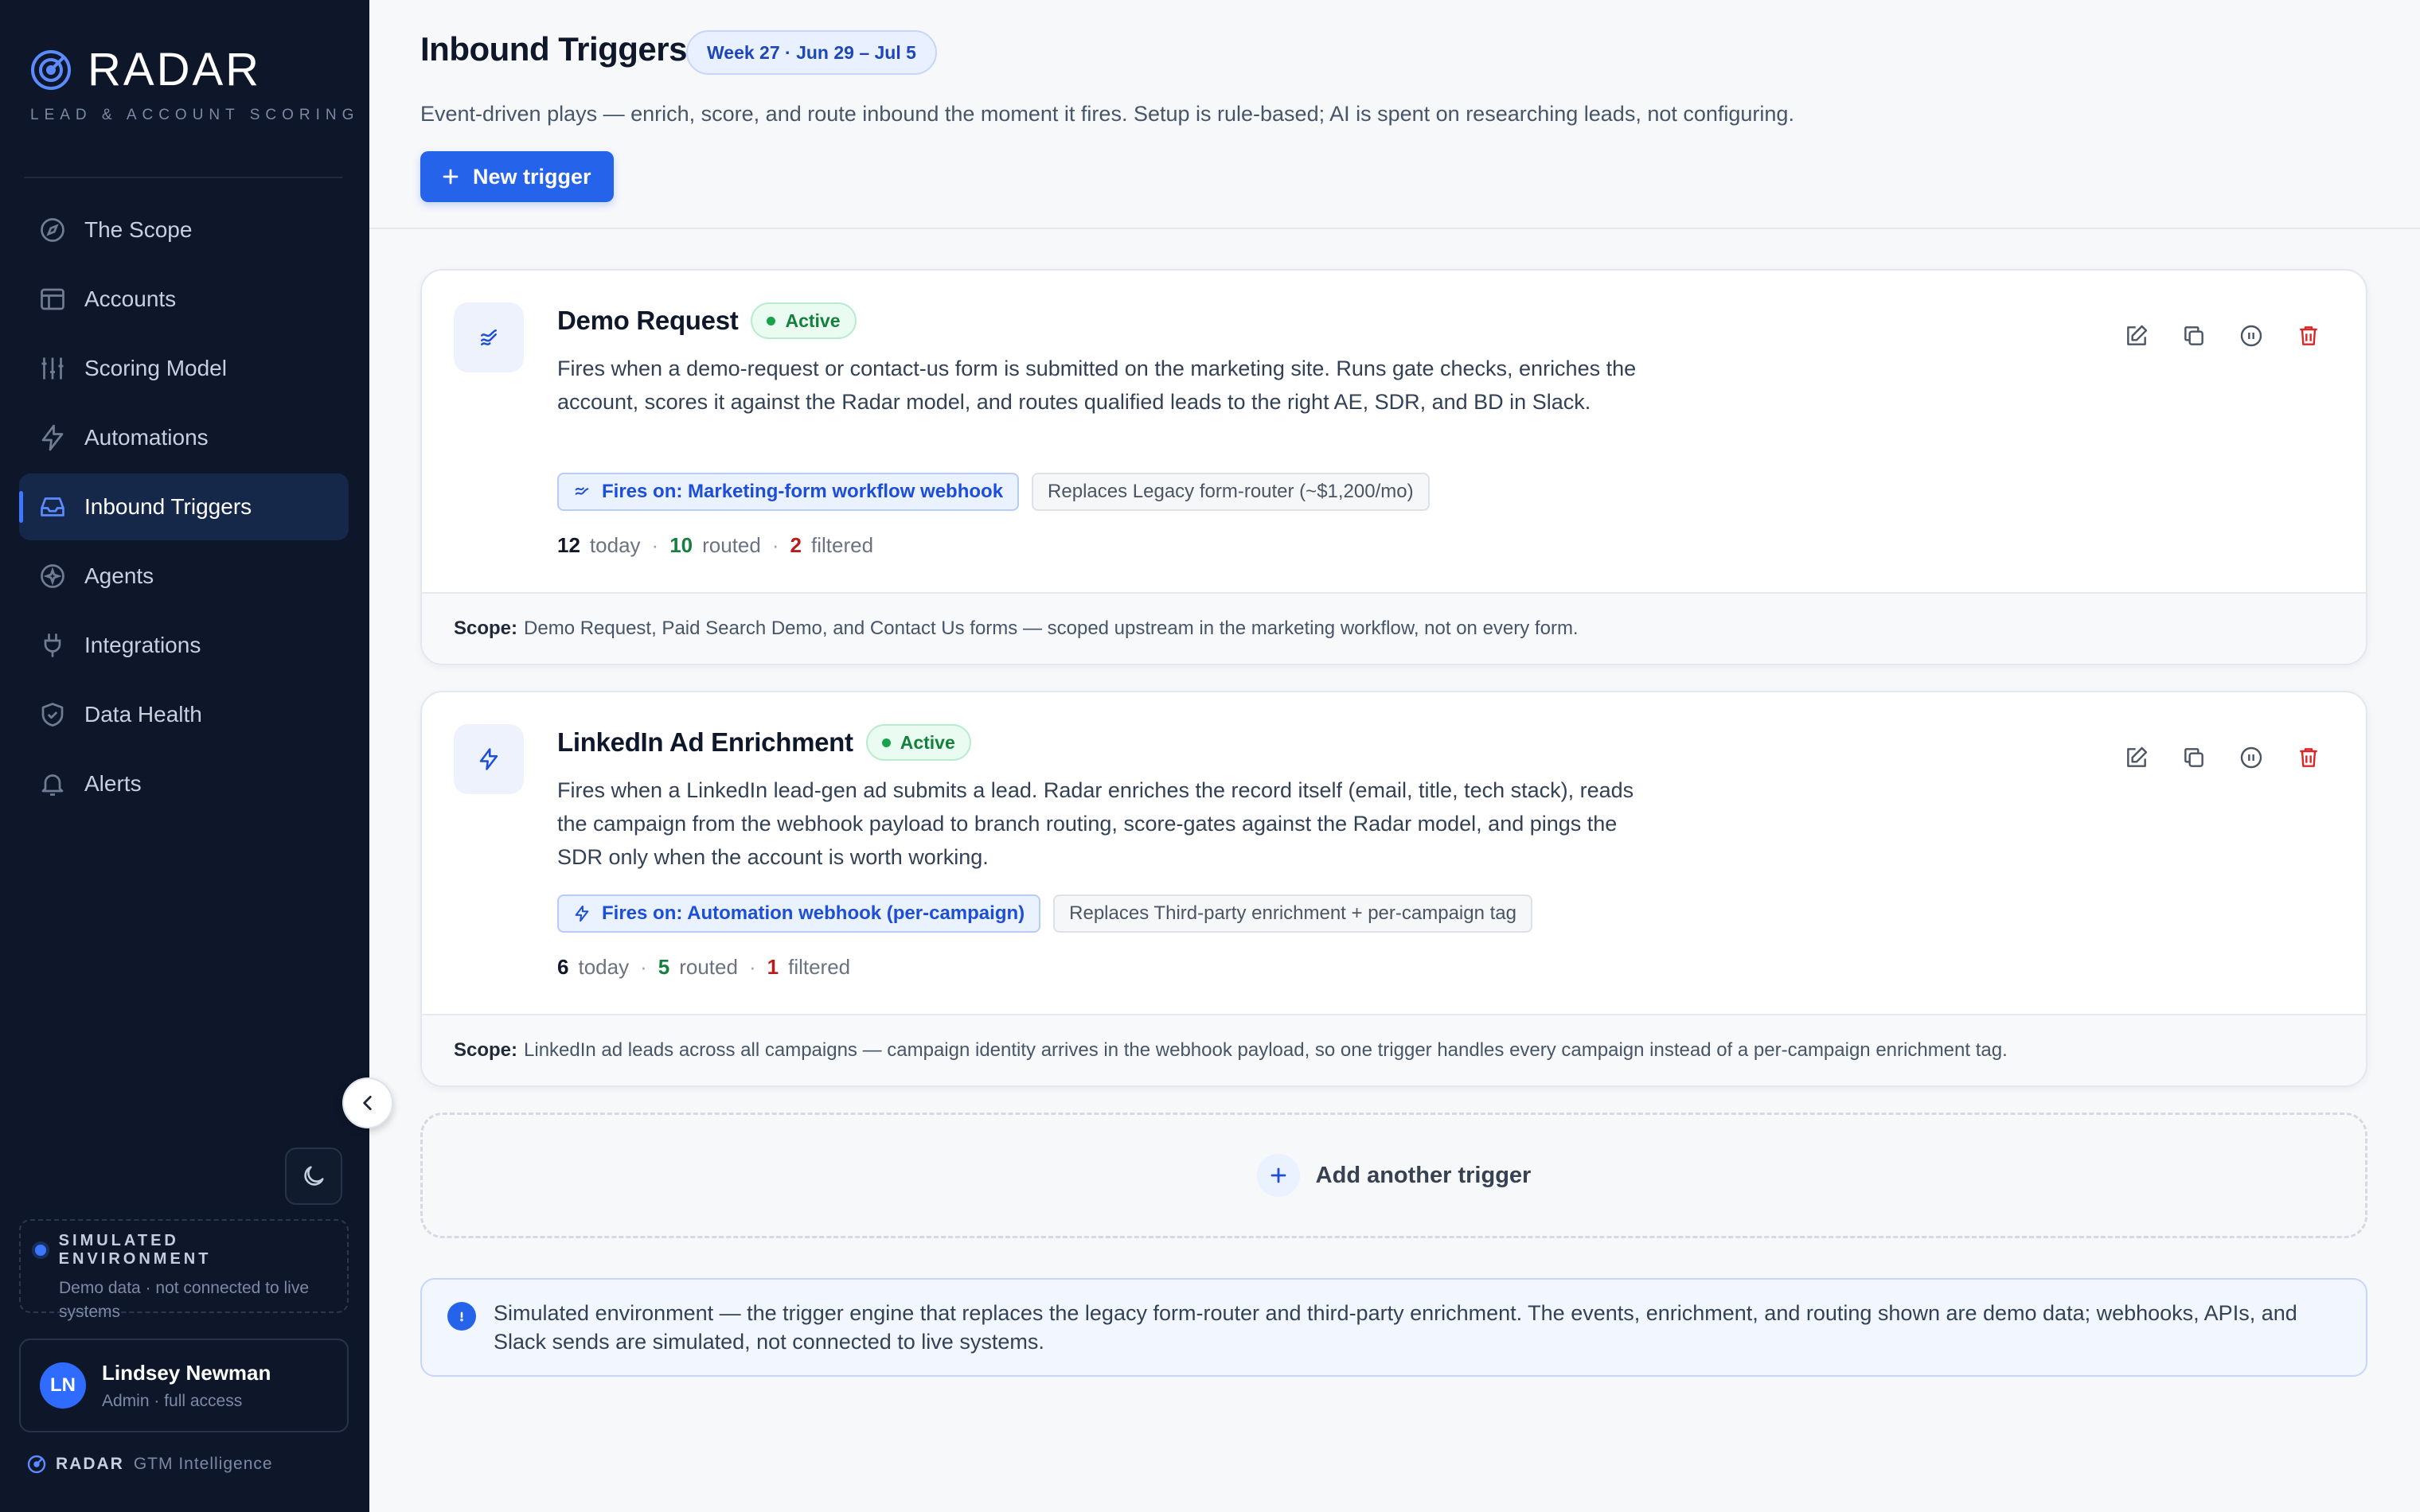 This screenshot has height=1512, width=2420. What do you see at coordinates (135, 1250) in the screenshot?
I see `sim-title: SIMULATED ENVIRONMENT` at bounding box center [135, 1250].